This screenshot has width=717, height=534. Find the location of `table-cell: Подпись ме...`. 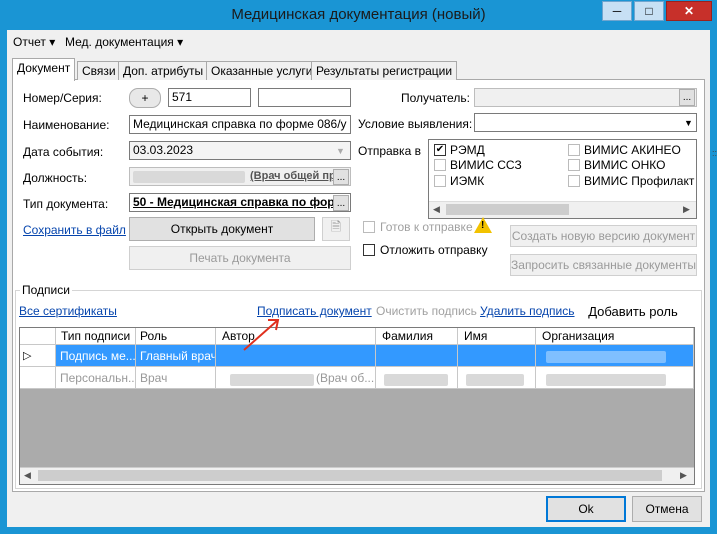

table-cell: Подпись ме... is located at coordinates (96, 356).